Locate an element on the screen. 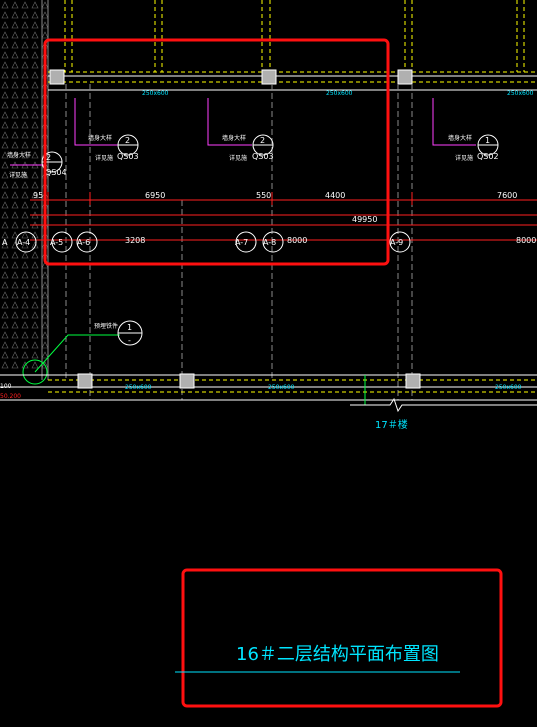 This screenshot has height=727, width=537. detail-callout-num: 1 is located at coordinates (129, 327).